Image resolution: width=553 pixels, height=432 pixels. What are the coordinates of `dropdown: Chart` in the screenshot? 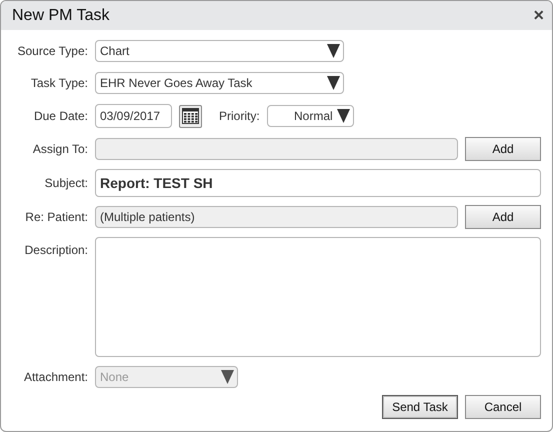 It's located at (219, 51).